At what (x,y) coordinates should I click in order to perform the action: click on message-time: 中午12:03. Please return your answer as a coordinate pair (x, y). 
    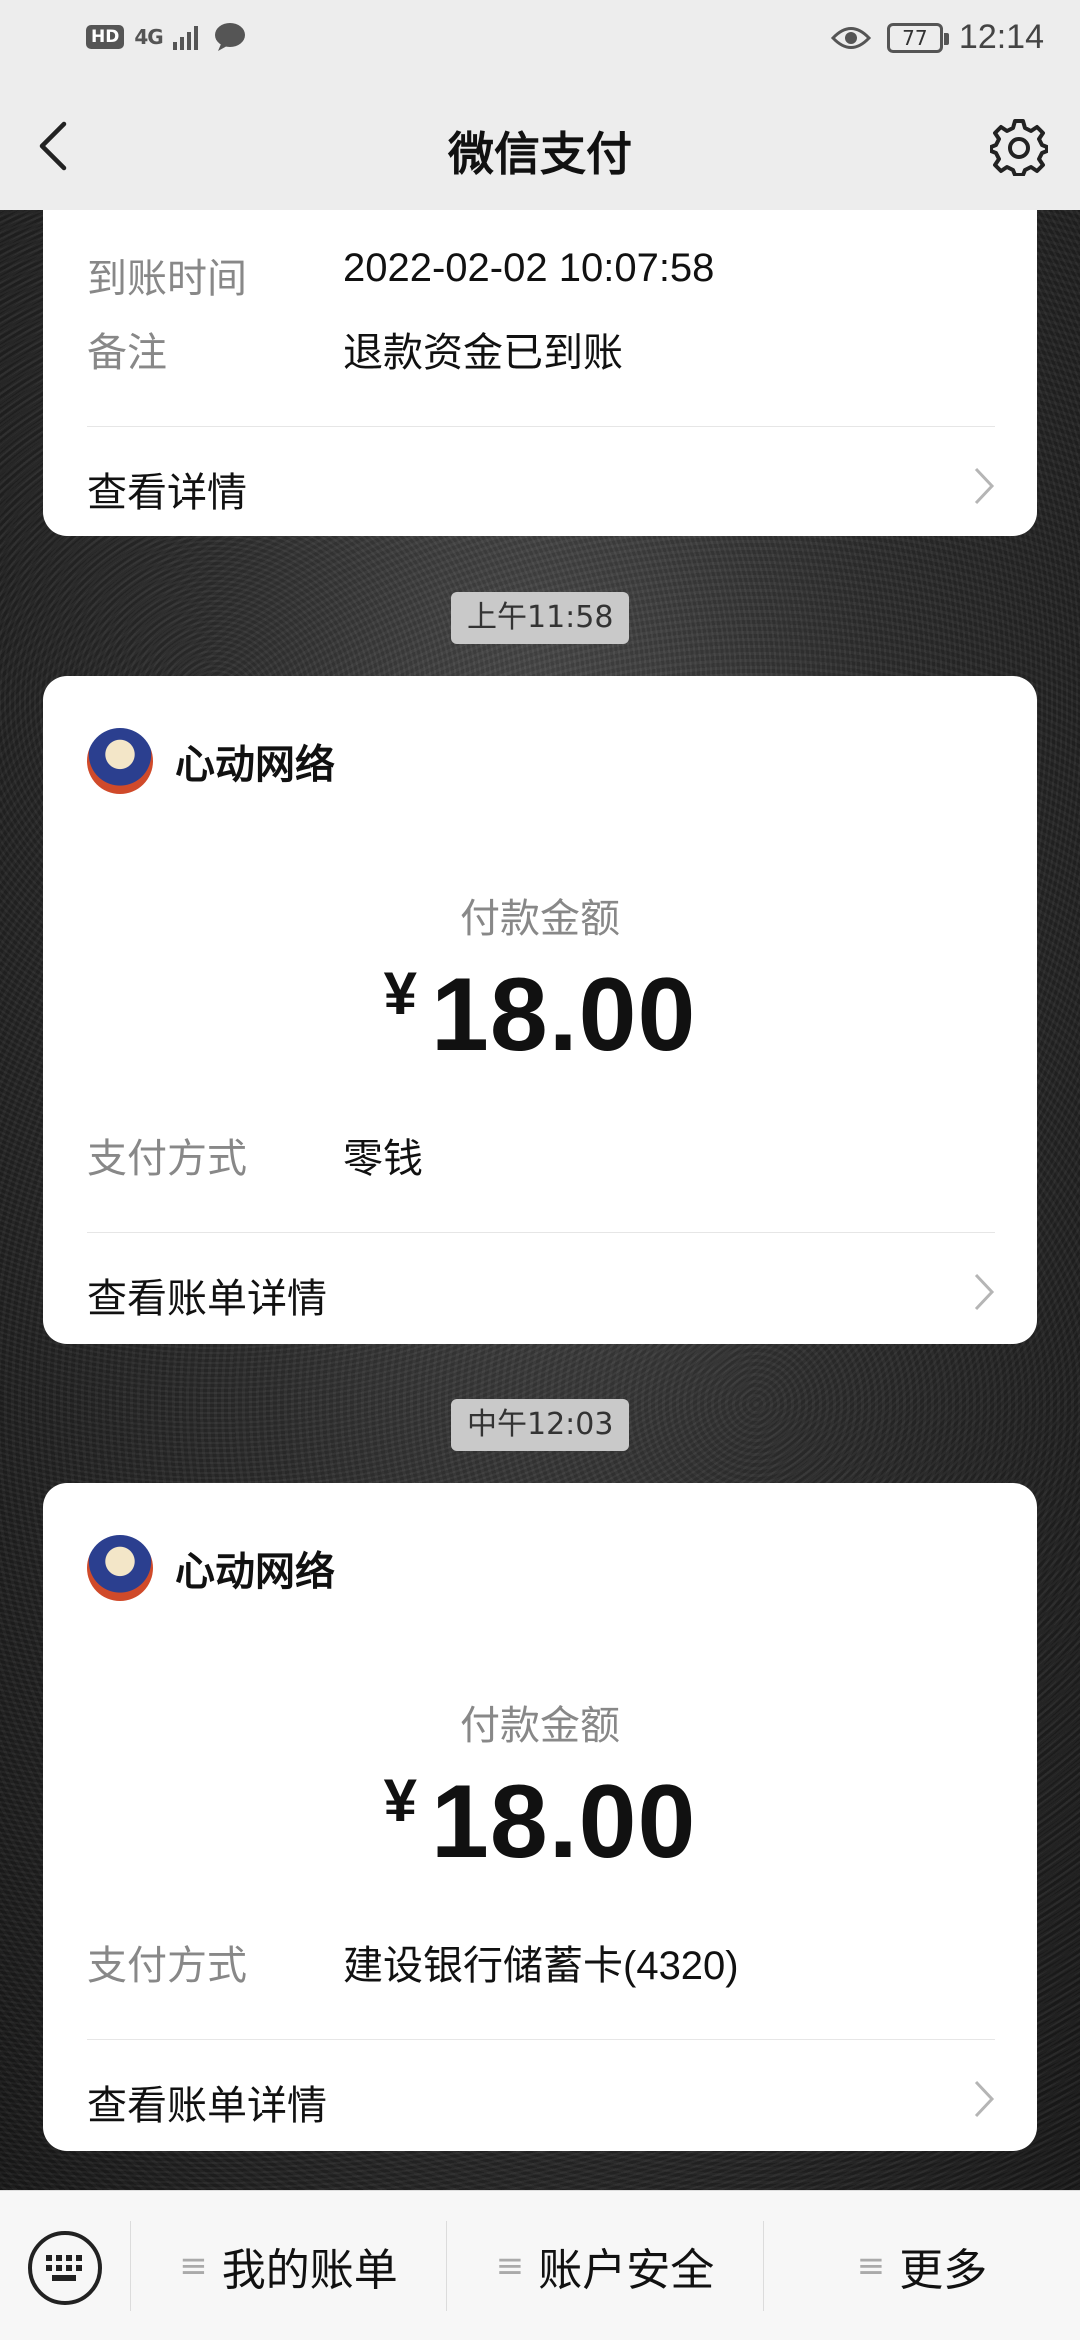
    Looking at the image, I should click on (540, 1425).